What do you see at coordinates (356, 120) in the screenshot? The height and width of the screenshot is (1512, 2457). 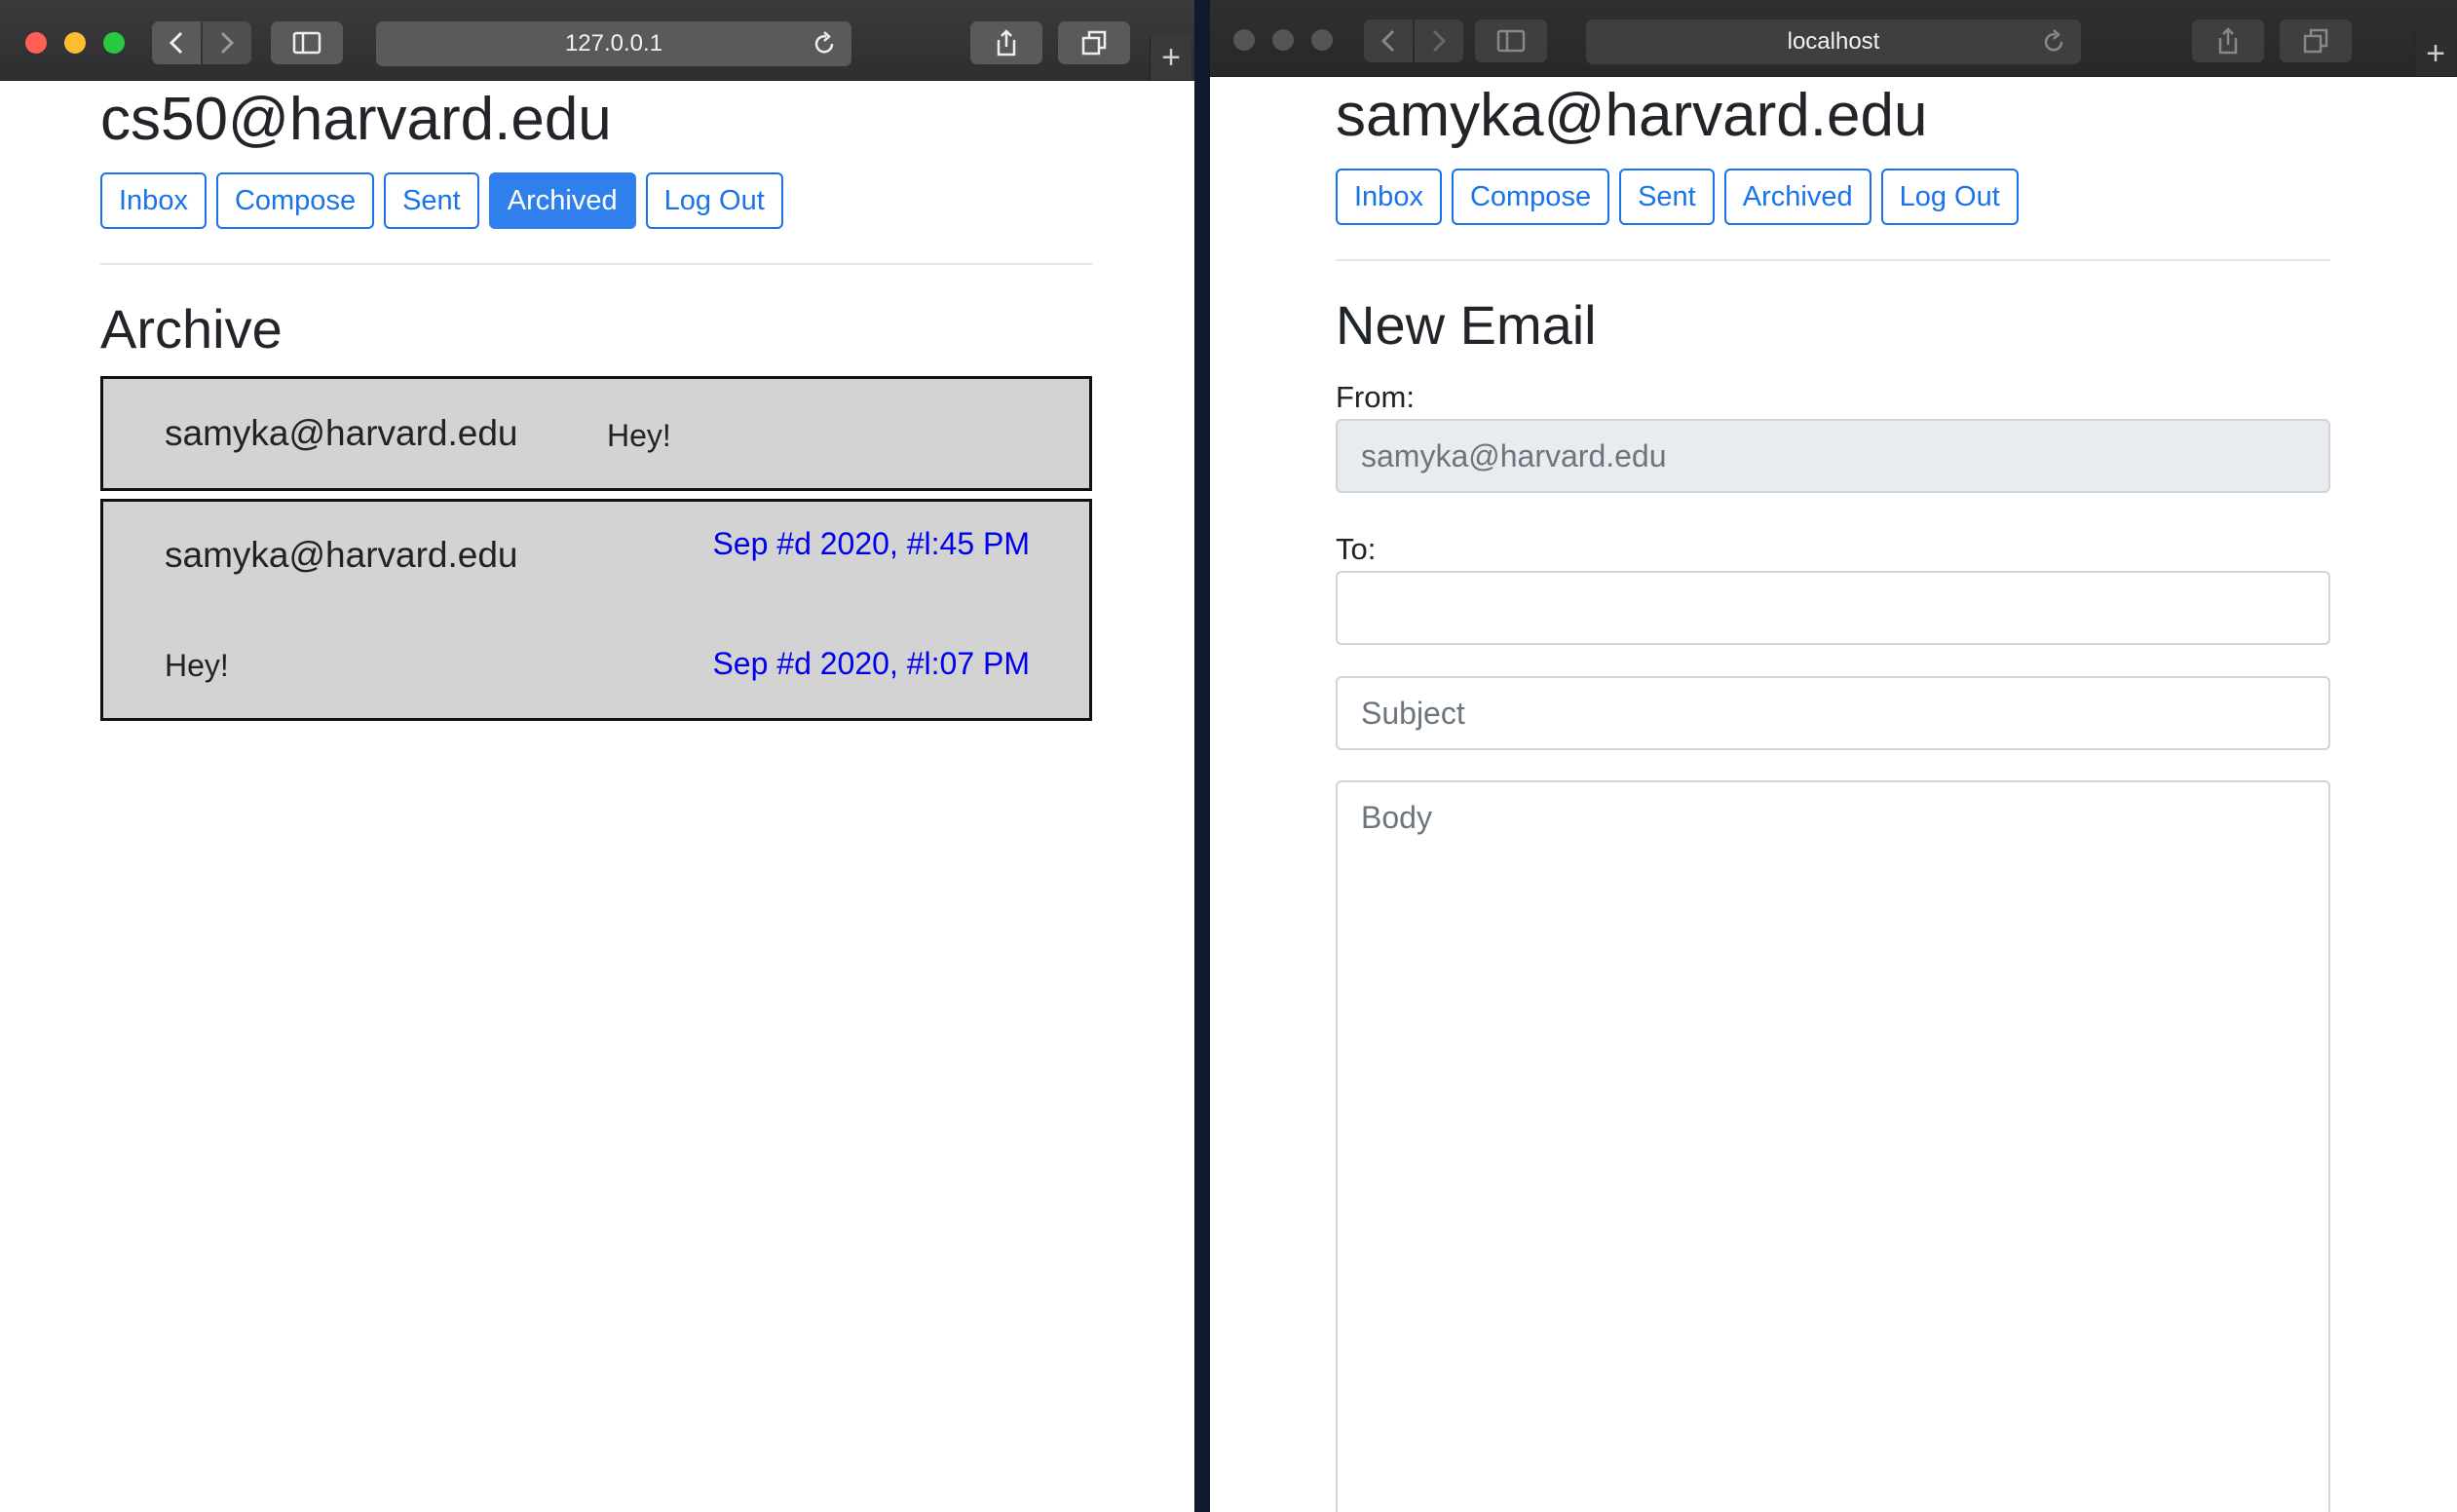 I see `user-email-heading: cs50@harvard.edu` at bounding box center [356, 120].